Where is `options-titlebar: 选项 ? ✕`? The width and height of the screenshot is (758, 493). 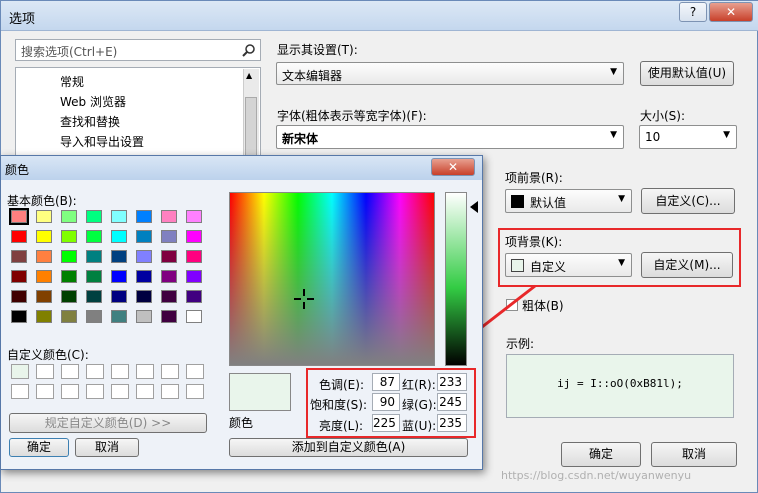
options-titlebar: 选项 ? ✕ is located at coordinates (379, 16).